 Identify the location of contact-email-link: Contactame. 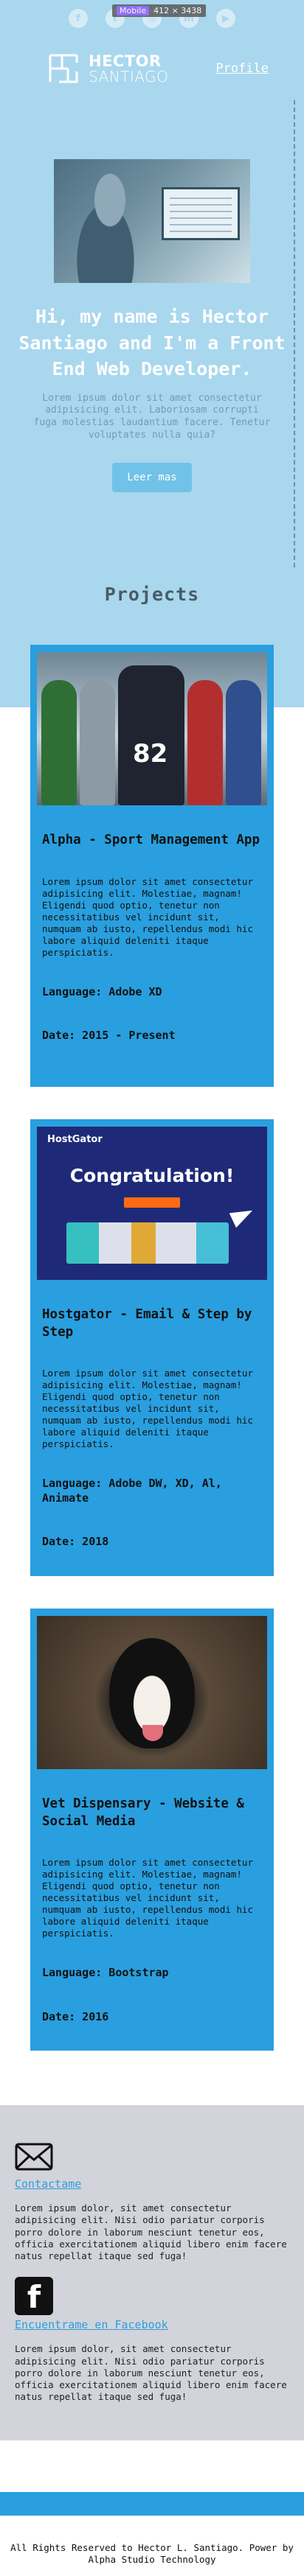
(152, 2184).